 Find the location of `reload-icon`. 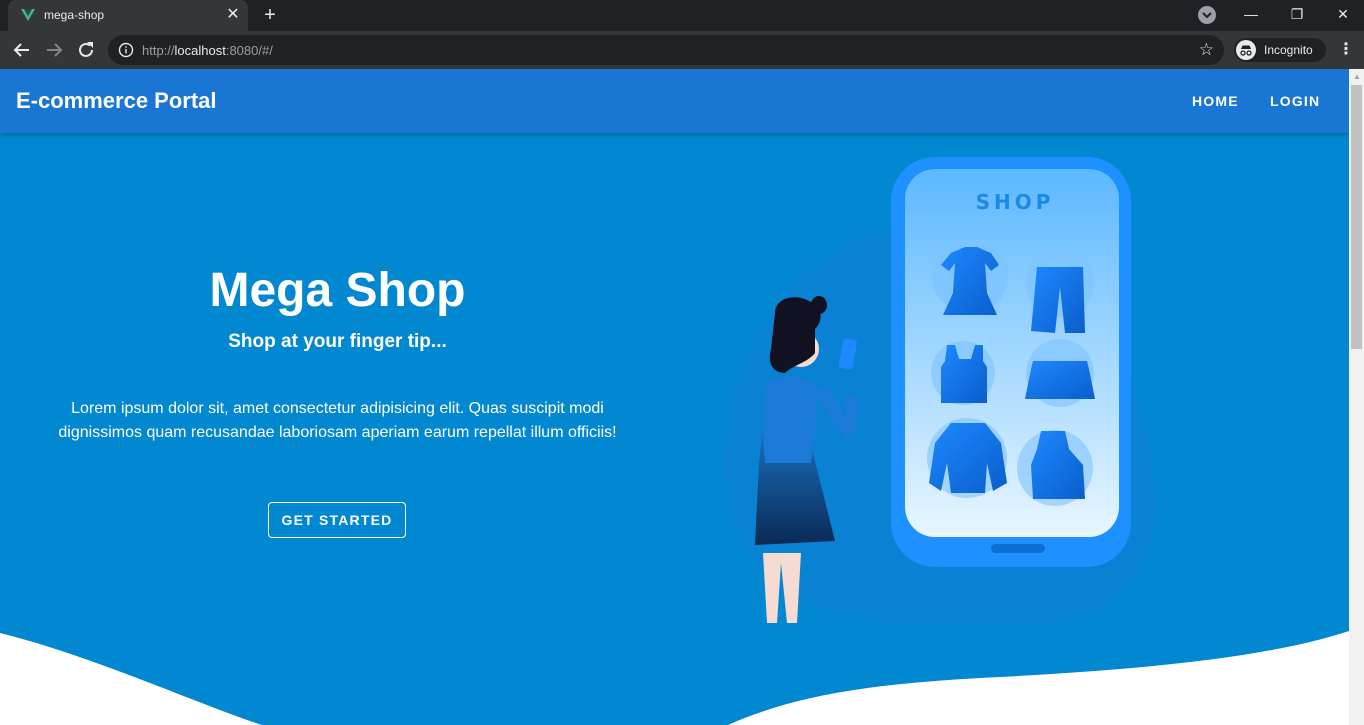

reload-icon is located at coordinates (86, 50).